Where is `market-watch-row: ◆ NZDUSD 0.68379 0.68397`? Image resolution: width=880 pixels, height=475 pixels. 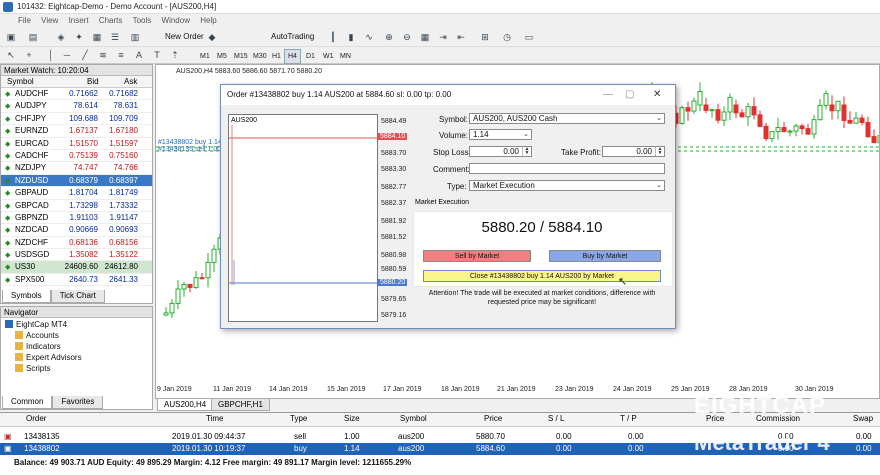
market-watch-row: ◆ NZDUSD 0.68379 0.68397 is located at coordinates (76, 181).